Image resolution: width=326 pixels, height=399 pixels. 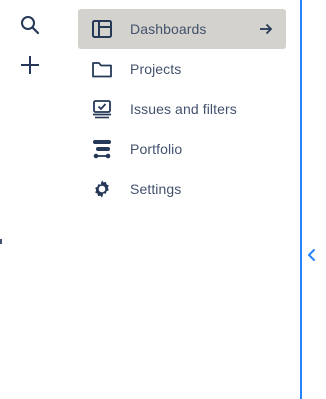 I want to click on menu-item-projects: Projects, so click(x=182, y=69).